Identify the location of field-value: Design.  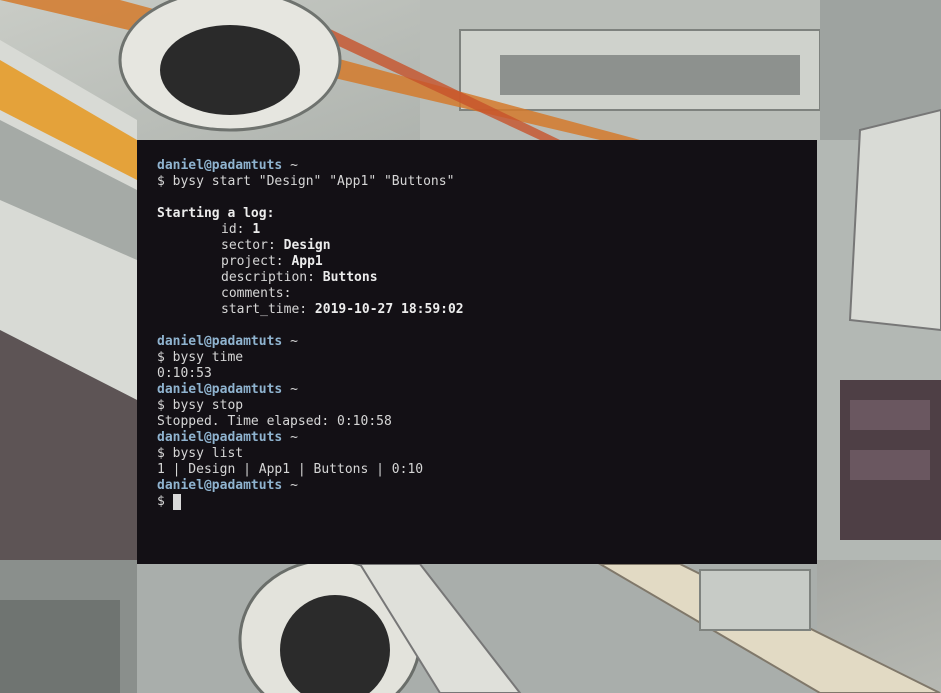
(307, 245).